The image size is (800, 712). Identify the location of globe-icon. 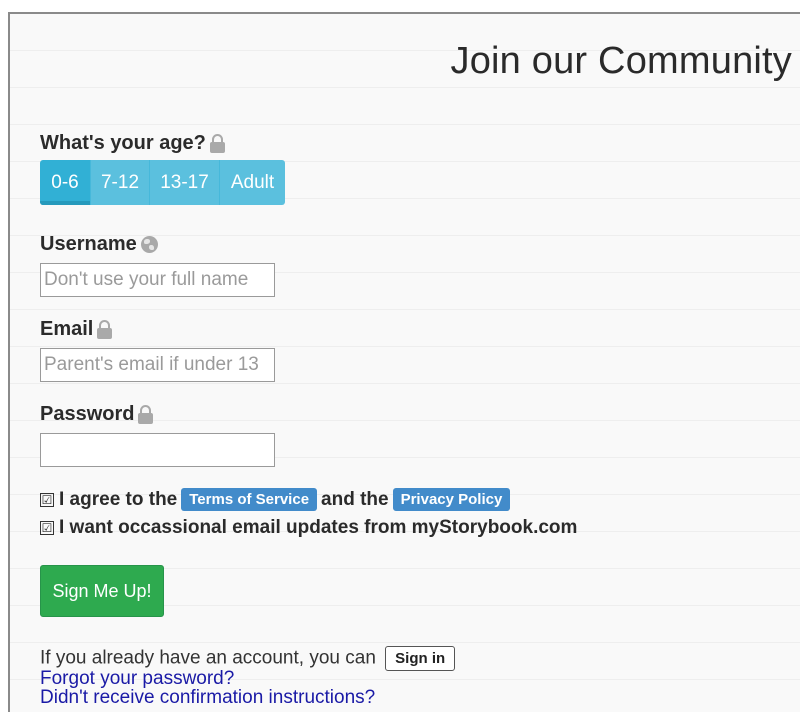
(149, 244).